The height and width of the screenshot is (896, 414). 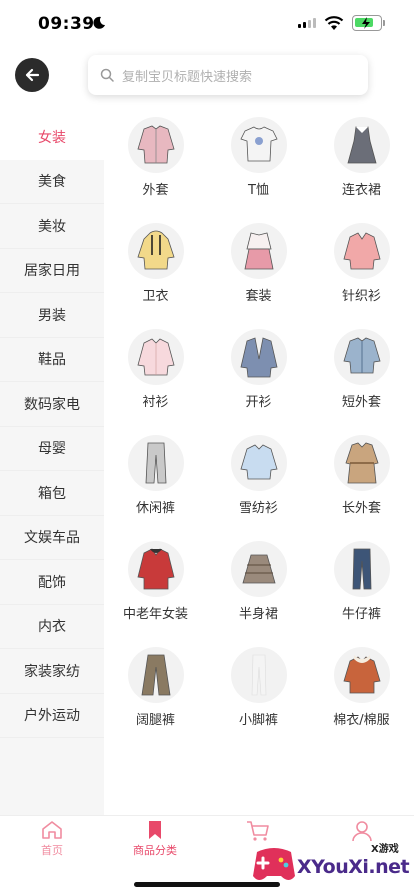 I want to click on subcategory-item: 阔腿裤, so click(x=155, y=698).